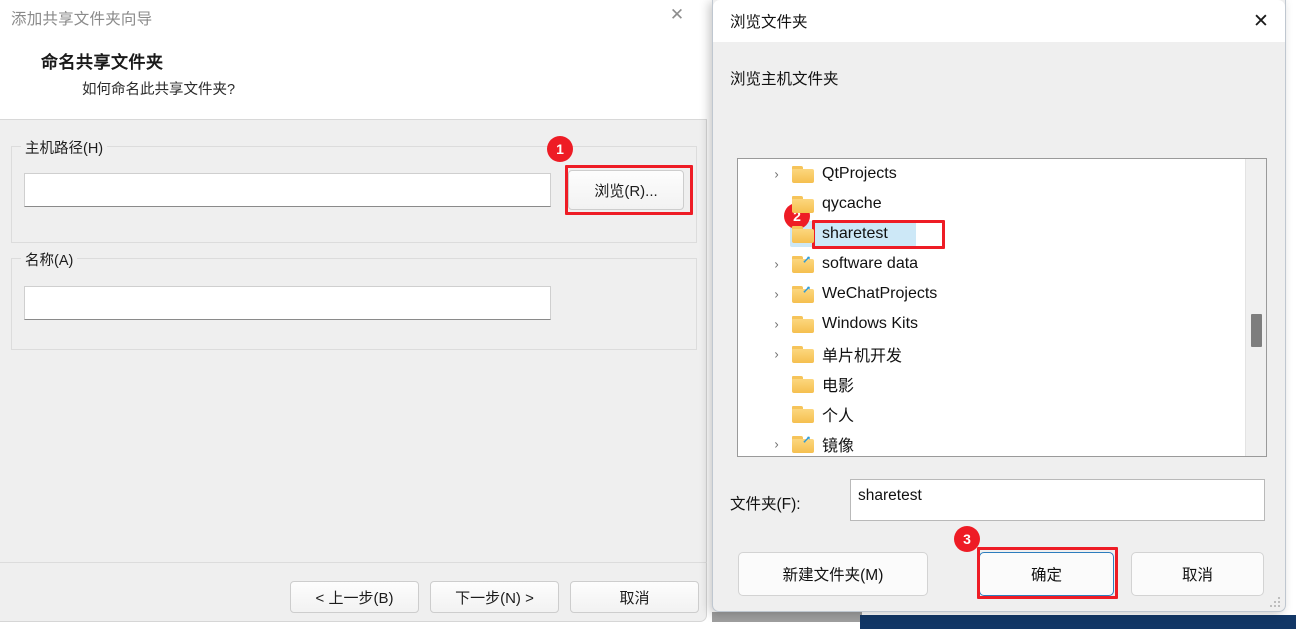  What do you see at coordinates (855, 233) in the screenshot?
I see `tree-item-label: sharetest` at bounding box center [855, 233].